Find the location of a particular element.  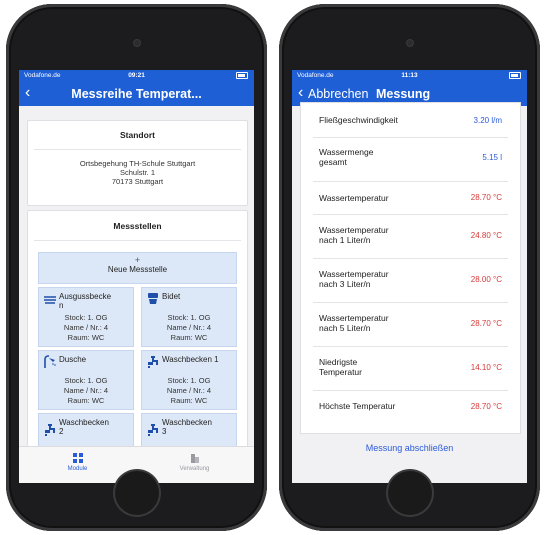

row-value: 3.20 l/m is located at coordinates (487, 120).